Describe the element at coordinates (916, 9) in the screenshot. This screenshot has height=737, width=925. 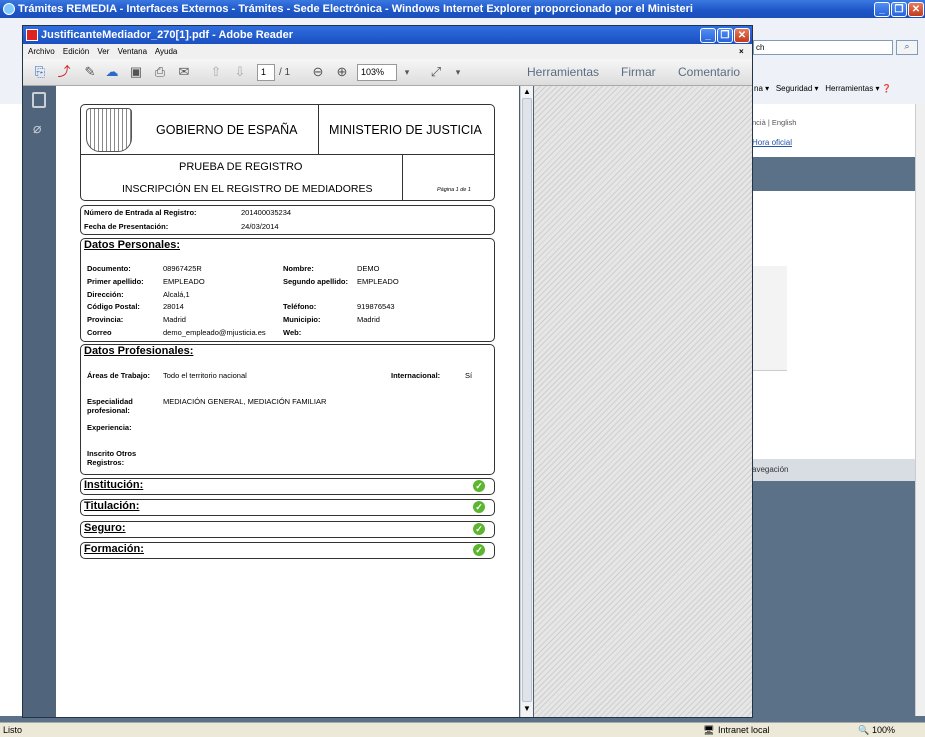
I see `ie-close-button: ✕` at that location.